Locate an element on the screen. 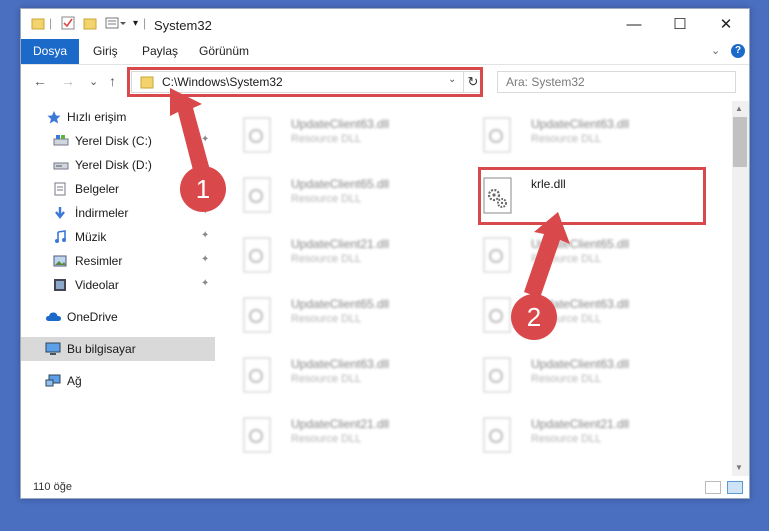 The width and height of the screenshot is (769, 531). new-folder-icon is located at coordinates (90, 24).